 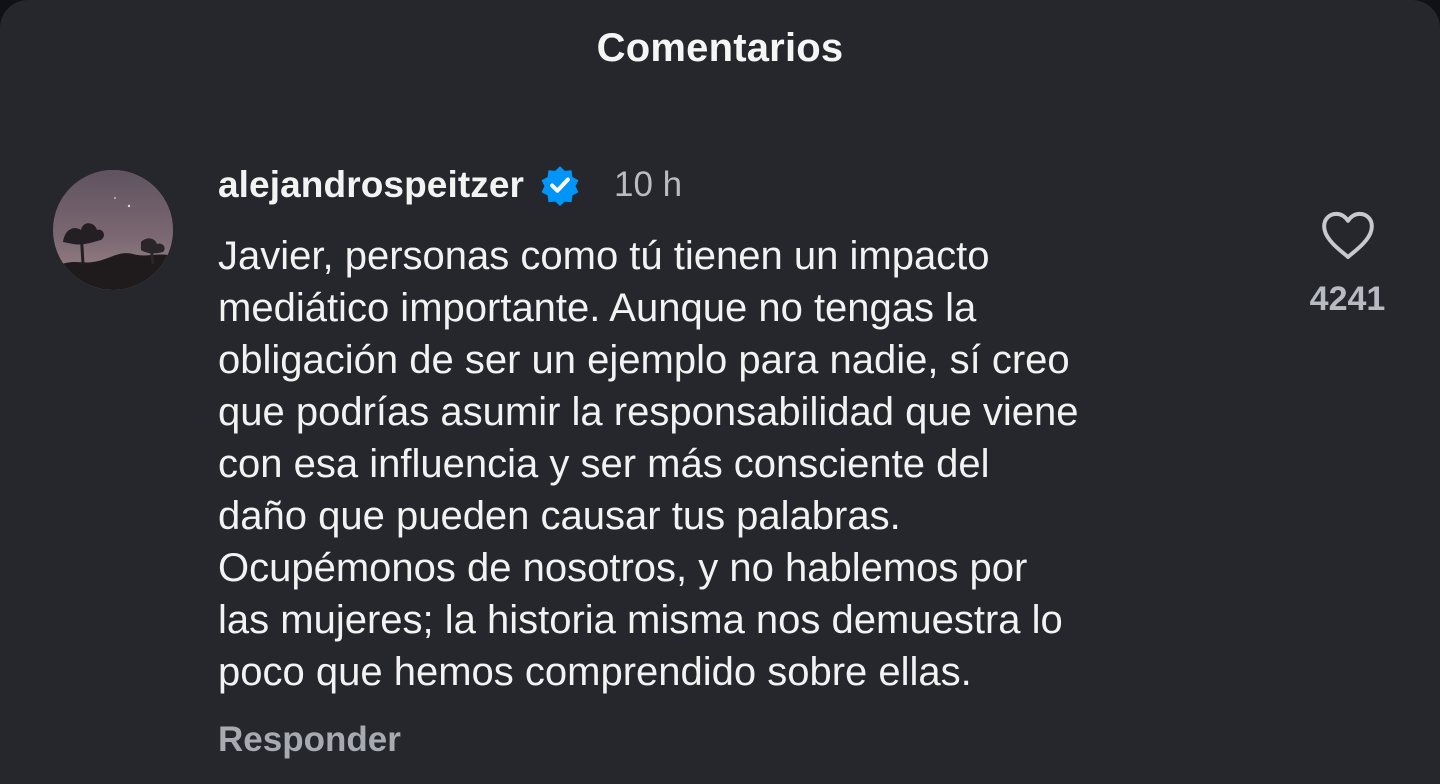 What do you see at coordinates (560, 185) in the screenshot?
I see `verified-badge-icon` at bounding box center [560, 185].